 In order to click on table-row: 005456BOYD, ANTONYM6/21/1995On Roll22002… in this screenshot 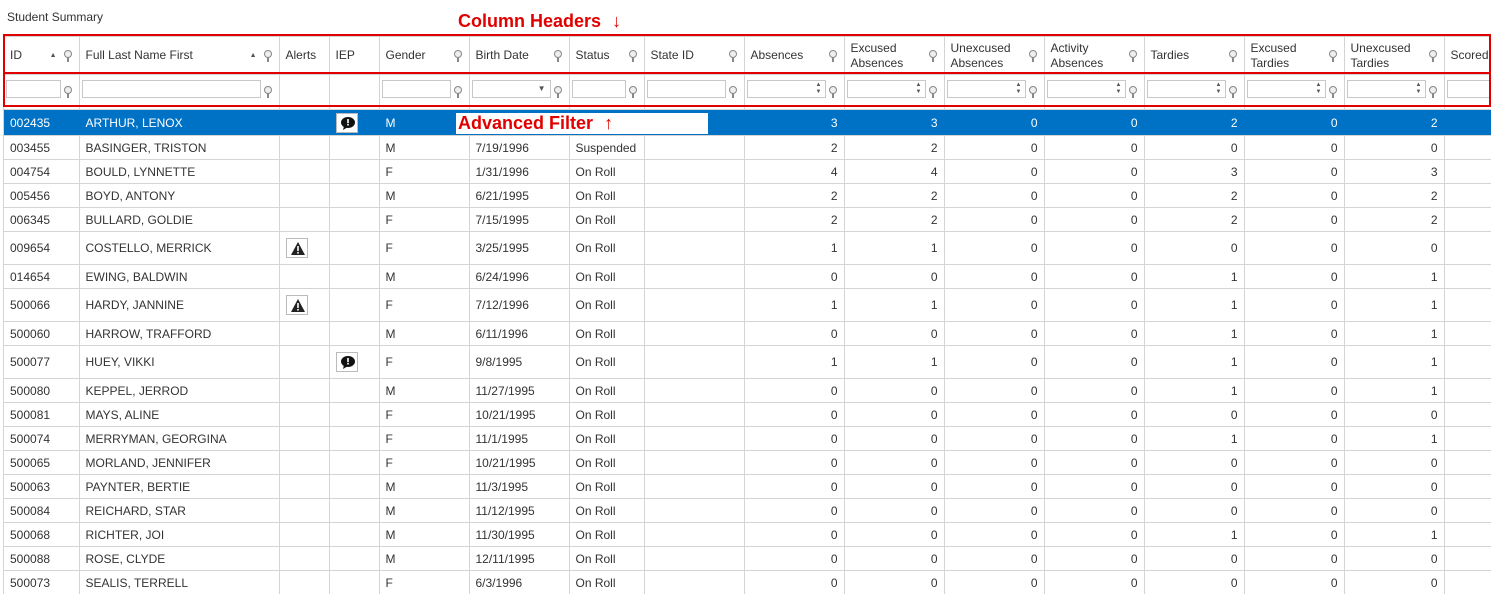, I will do `click(747, 196)`.